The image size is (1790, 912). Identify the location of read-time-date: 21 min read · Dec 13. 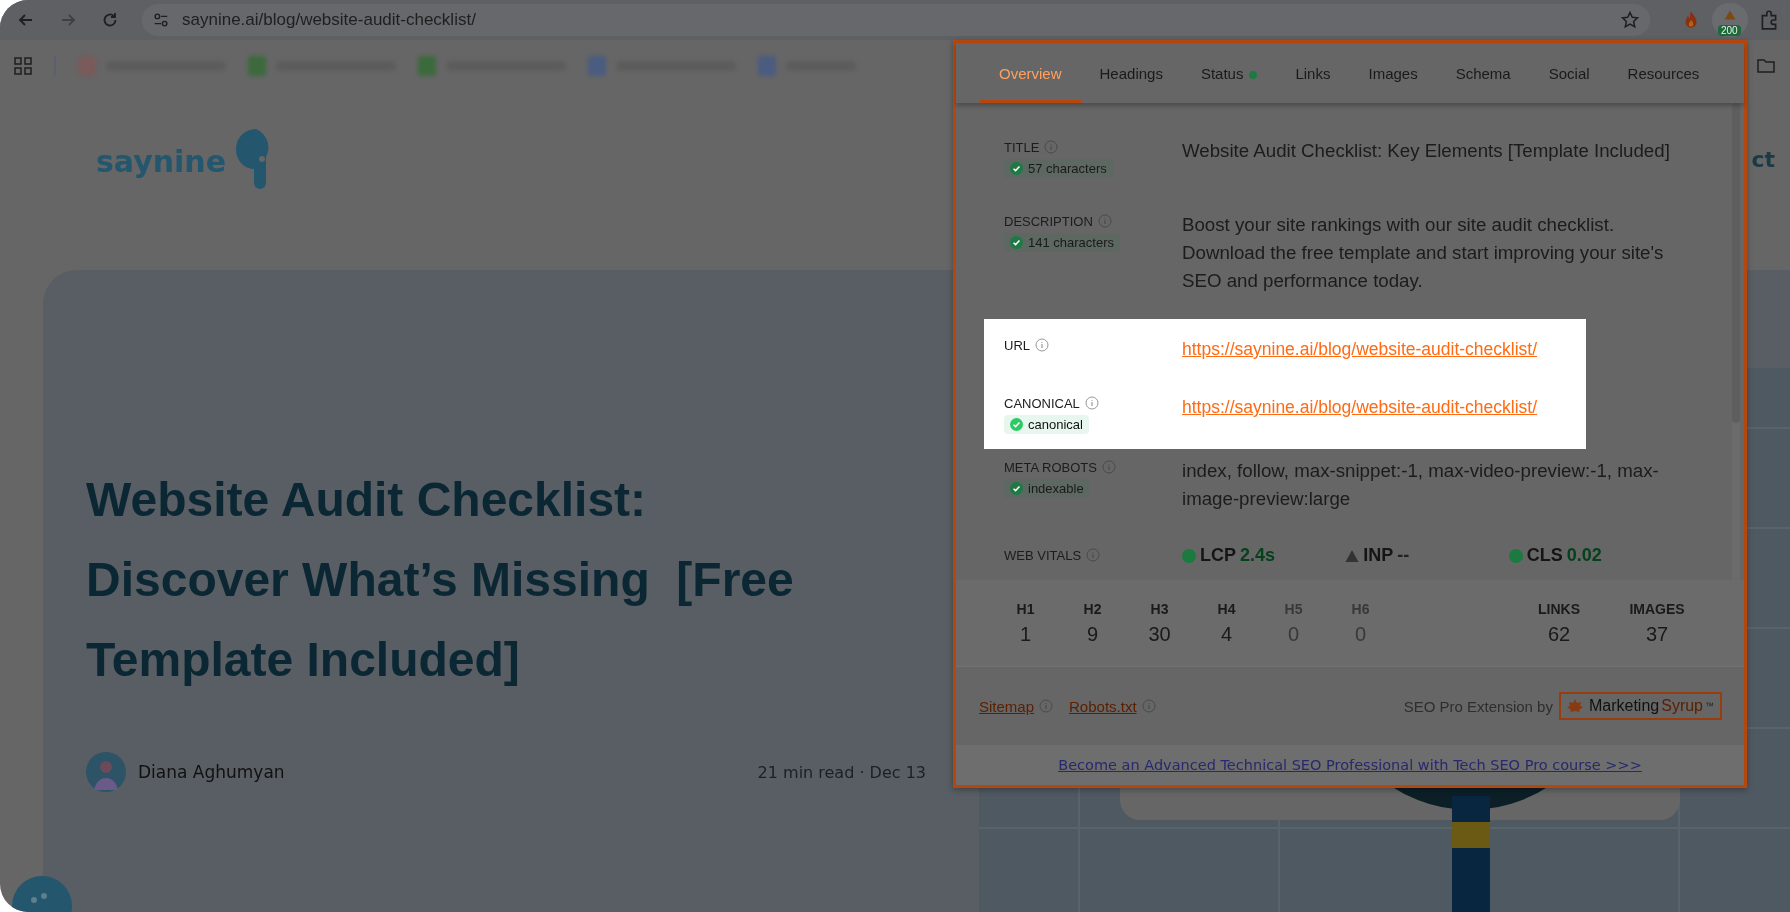
(841, 772).